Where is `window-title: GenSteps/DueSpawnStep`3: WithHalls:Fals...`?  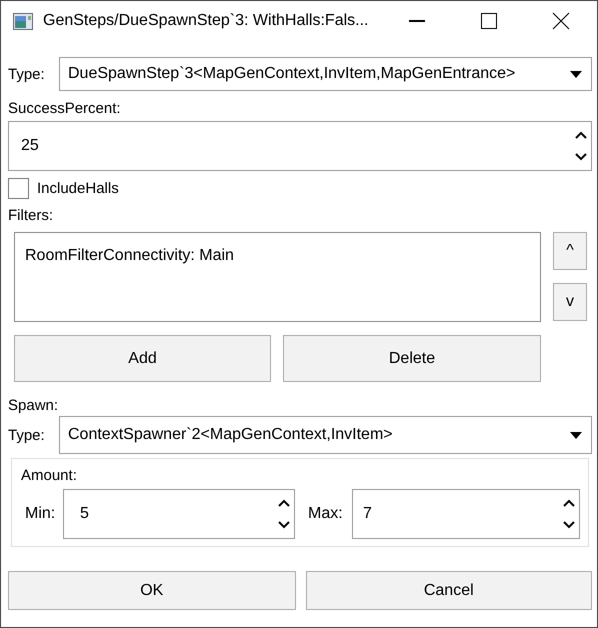 window-title: GenSteps/DueSpawnStep`3: WithHalls:Fals... is located at coordinates (206, 21).